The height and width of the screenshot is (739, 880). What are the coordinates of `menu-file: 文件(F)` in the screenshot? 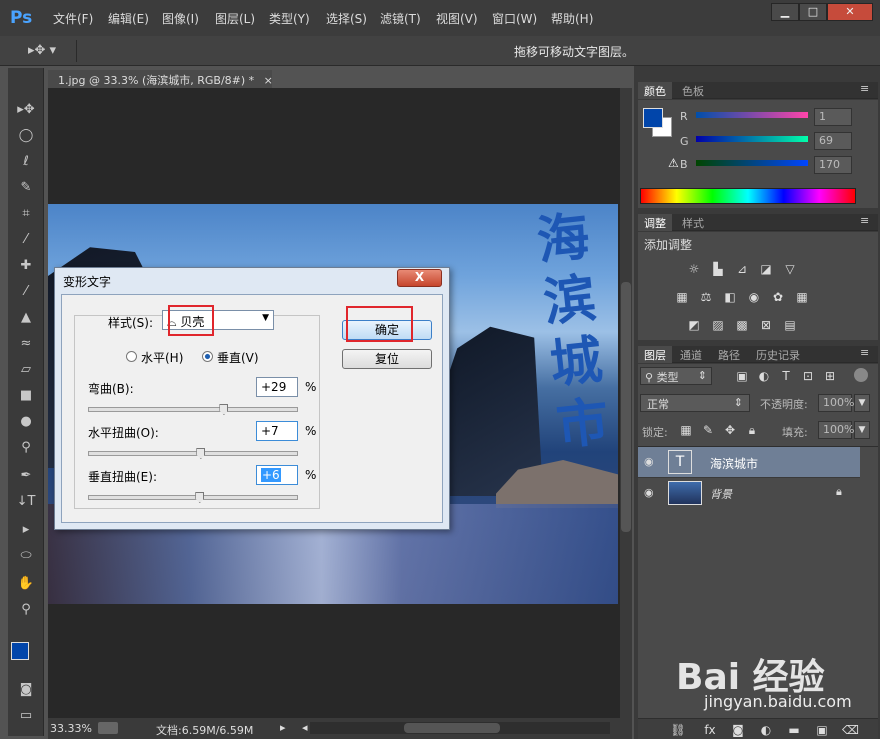 It's located at (73, 18).